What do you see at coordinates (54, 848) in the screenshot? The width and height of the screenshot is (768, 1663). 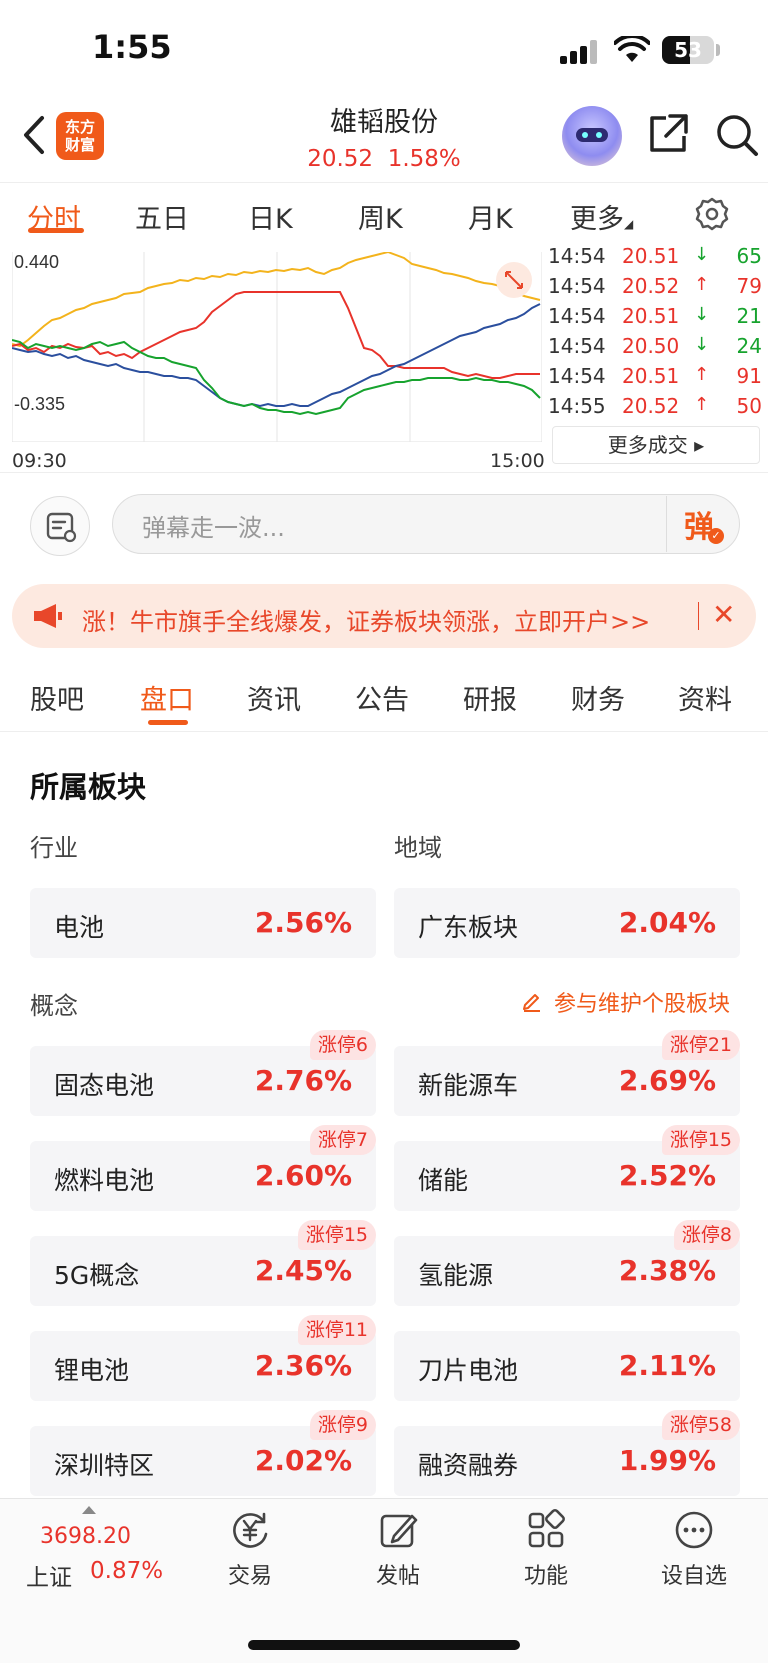 I see `industry-label: 行业` at bounding box center [54, 848].